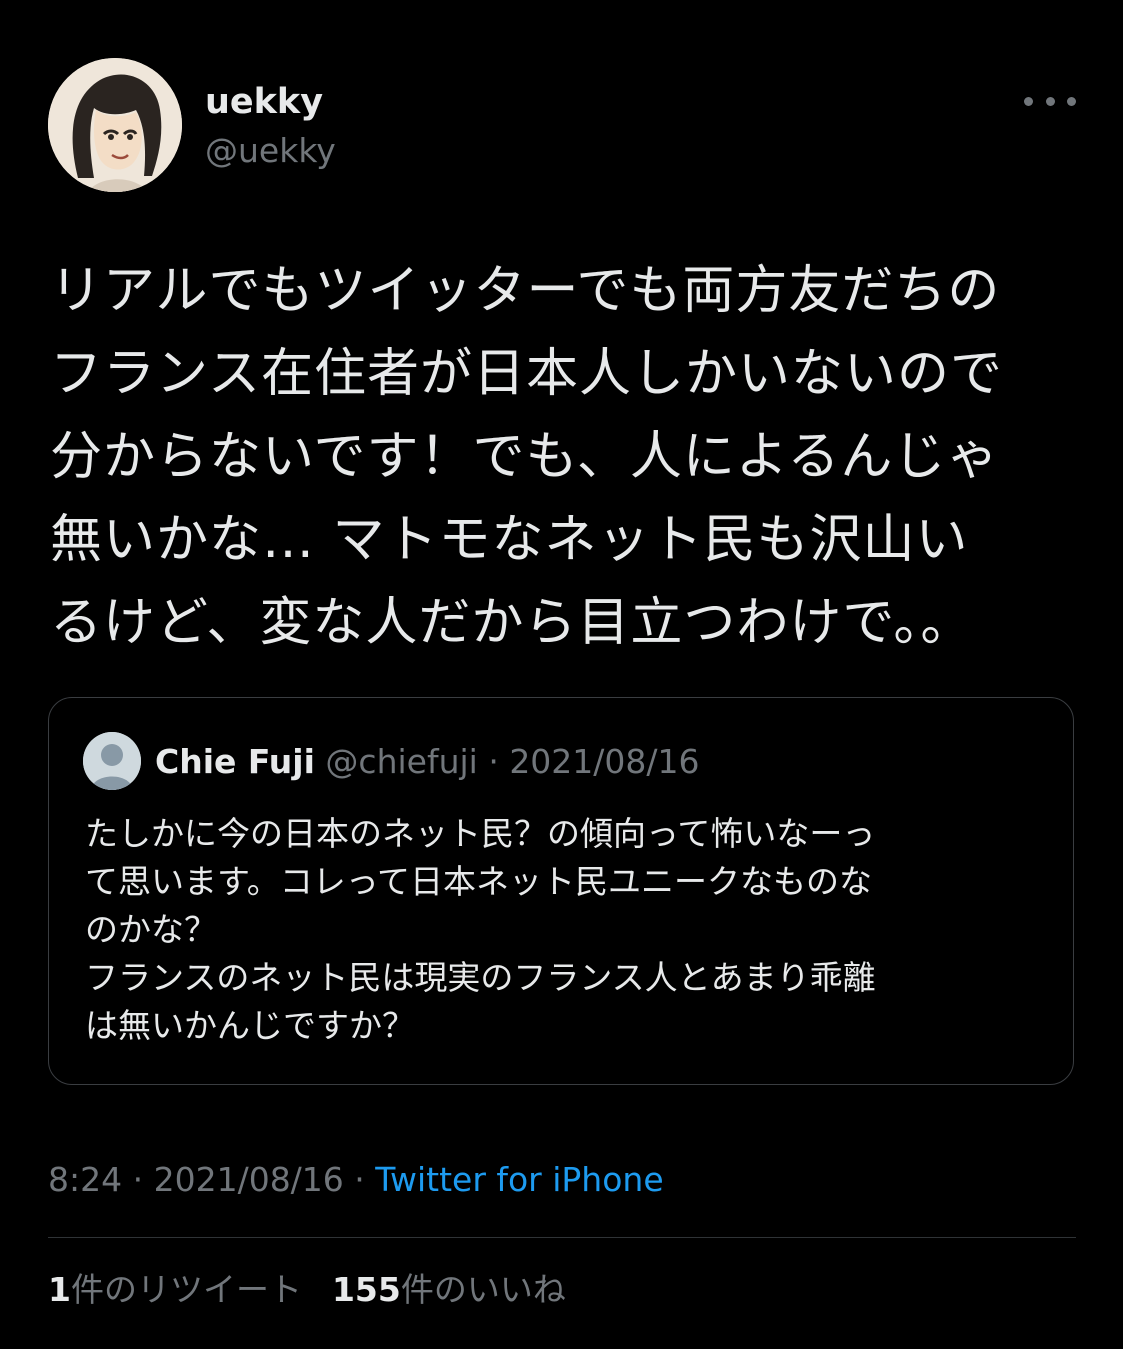 The image size is (1123, 1349). I want to click on quote-author-handle: @chiefuji, so click(401, 761).